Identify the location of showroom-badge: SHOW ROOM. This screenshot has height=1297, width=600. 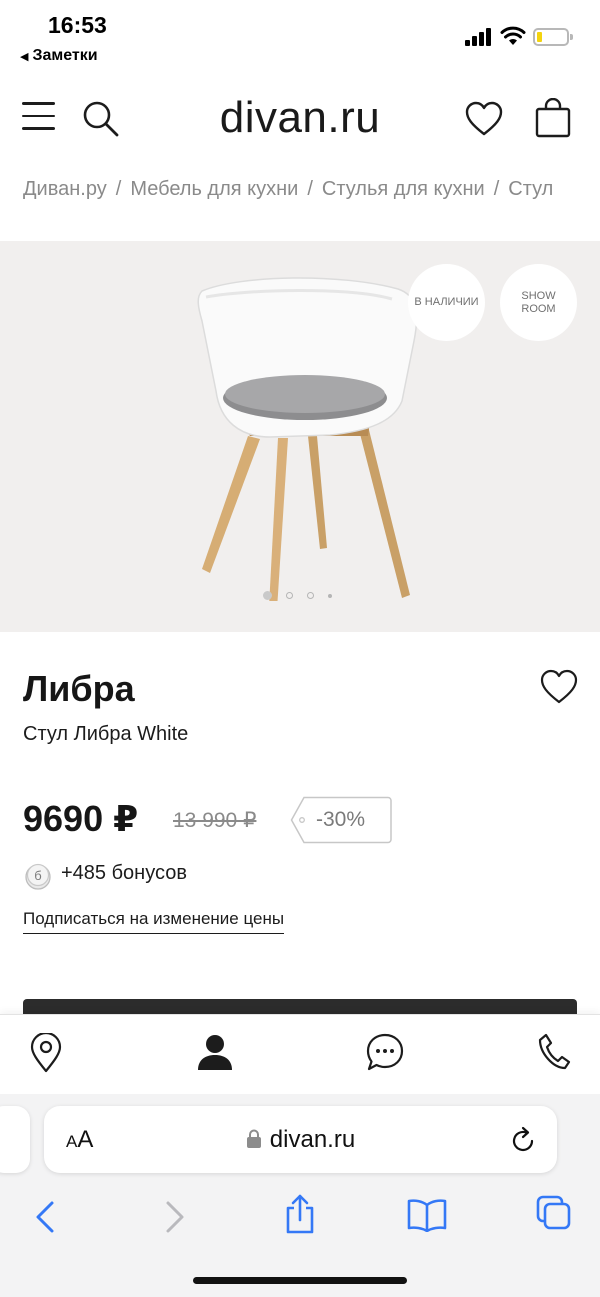
(538, 302).